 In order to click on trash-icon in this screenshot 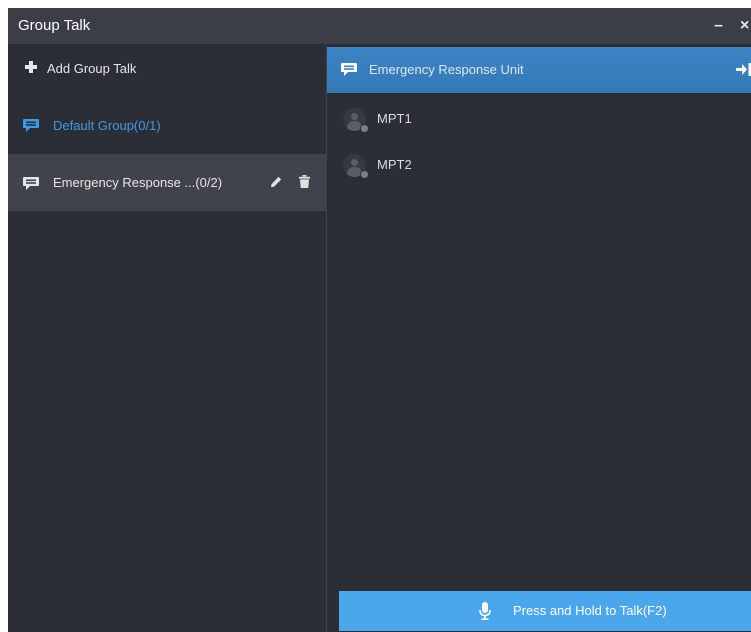, I will do `click(304, 181)`.